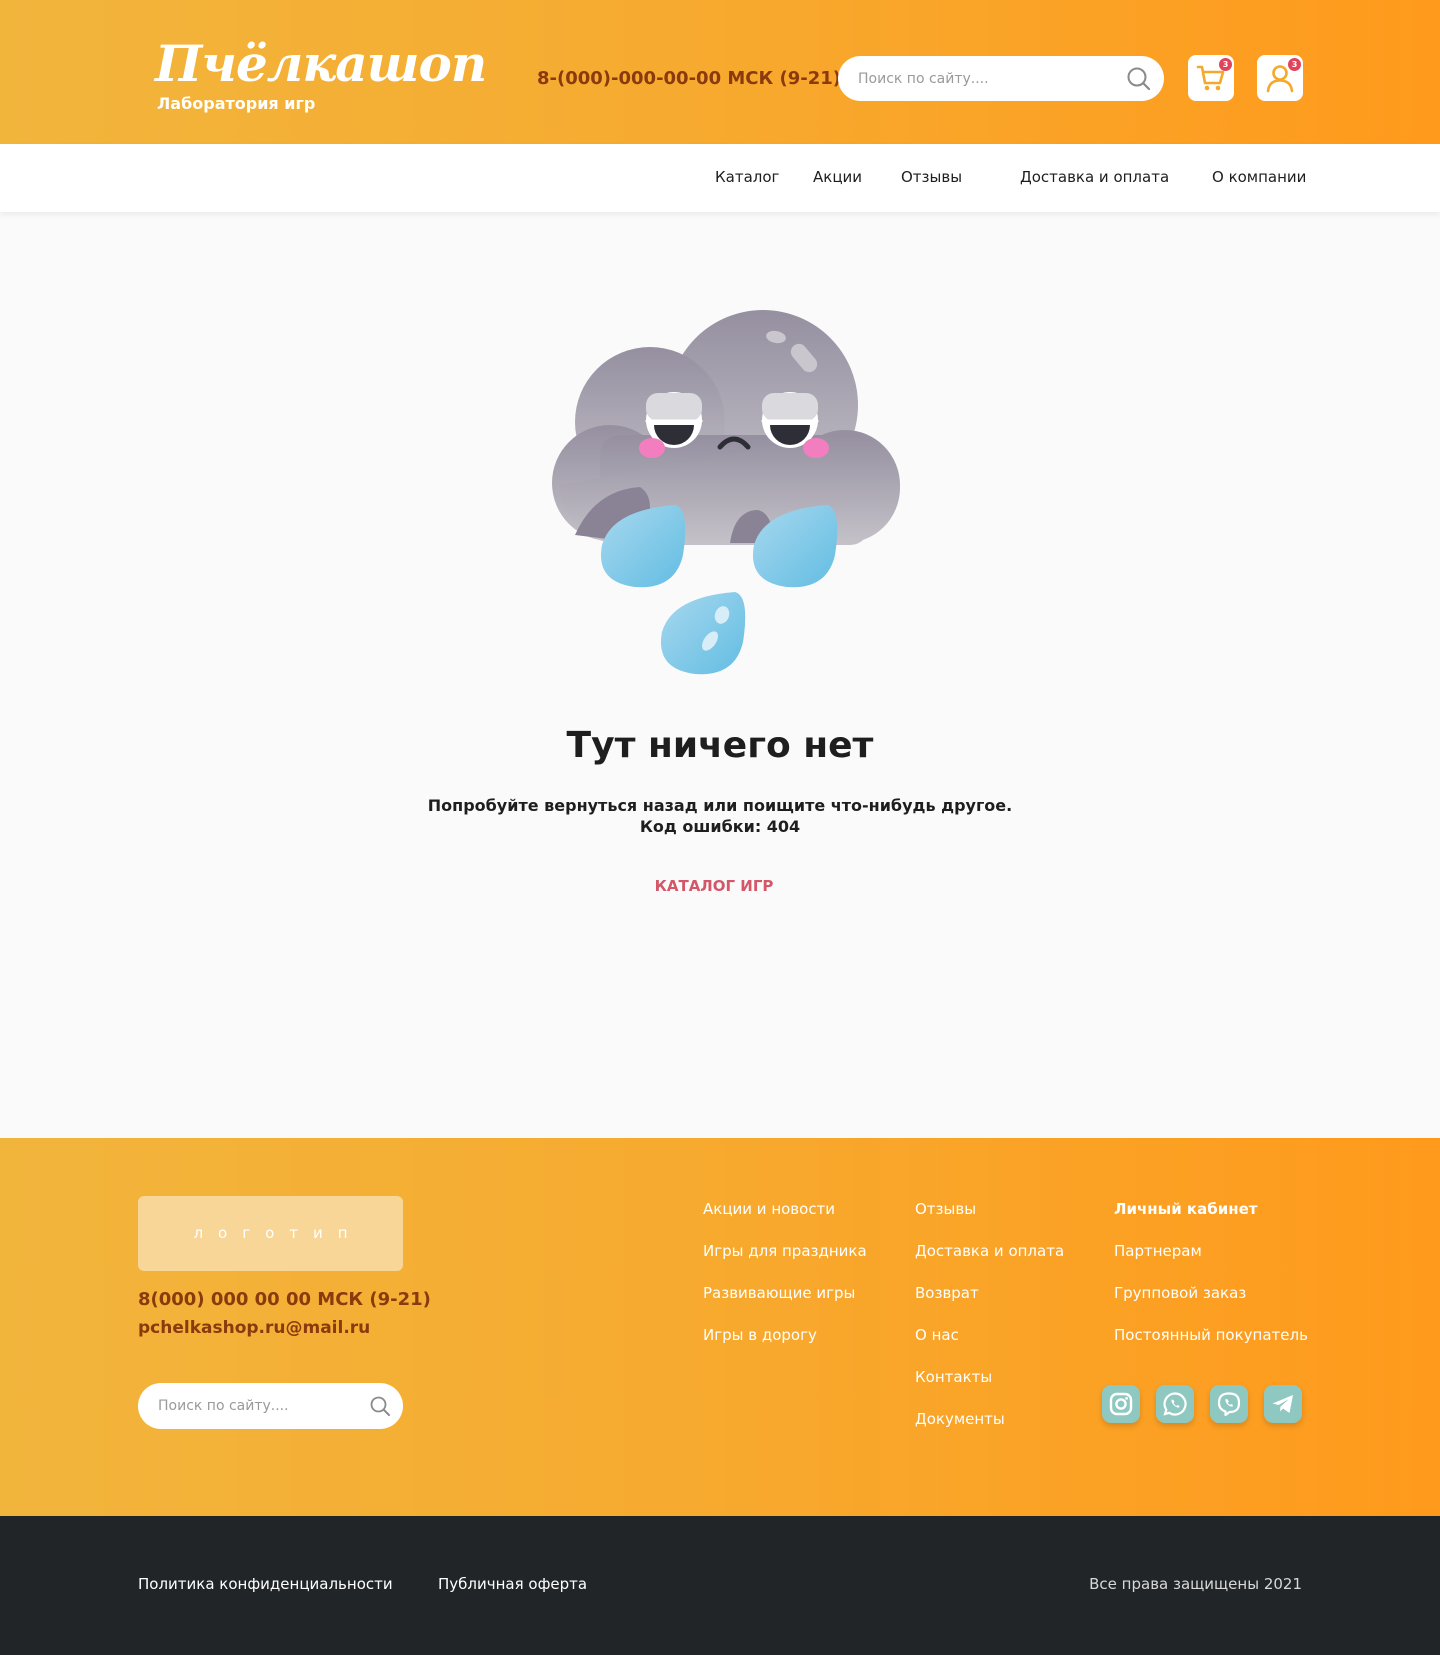  Describe the element at coordinates (983, 78) in the screenshot. I see `header-search-input` at that location.